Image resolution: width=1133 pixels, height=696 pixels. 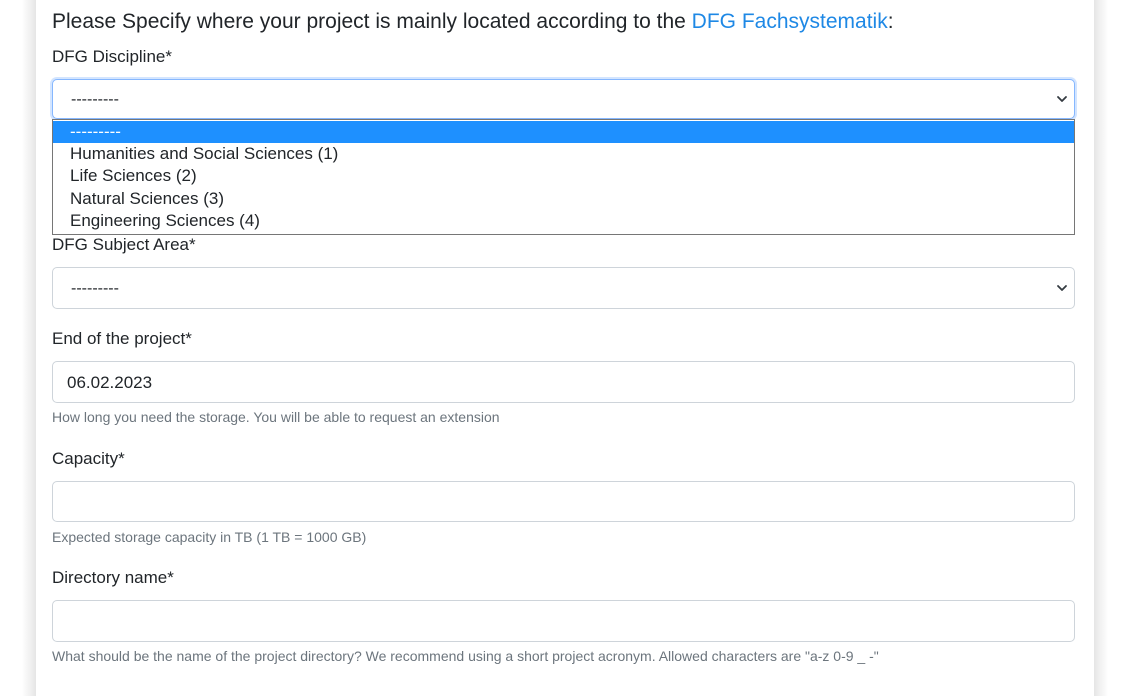 What do you see at coordinates (563, 221) in the screenshot?
I see `dropdown-option: Engineering Sciences (4)` at bounding box center [563, 221].